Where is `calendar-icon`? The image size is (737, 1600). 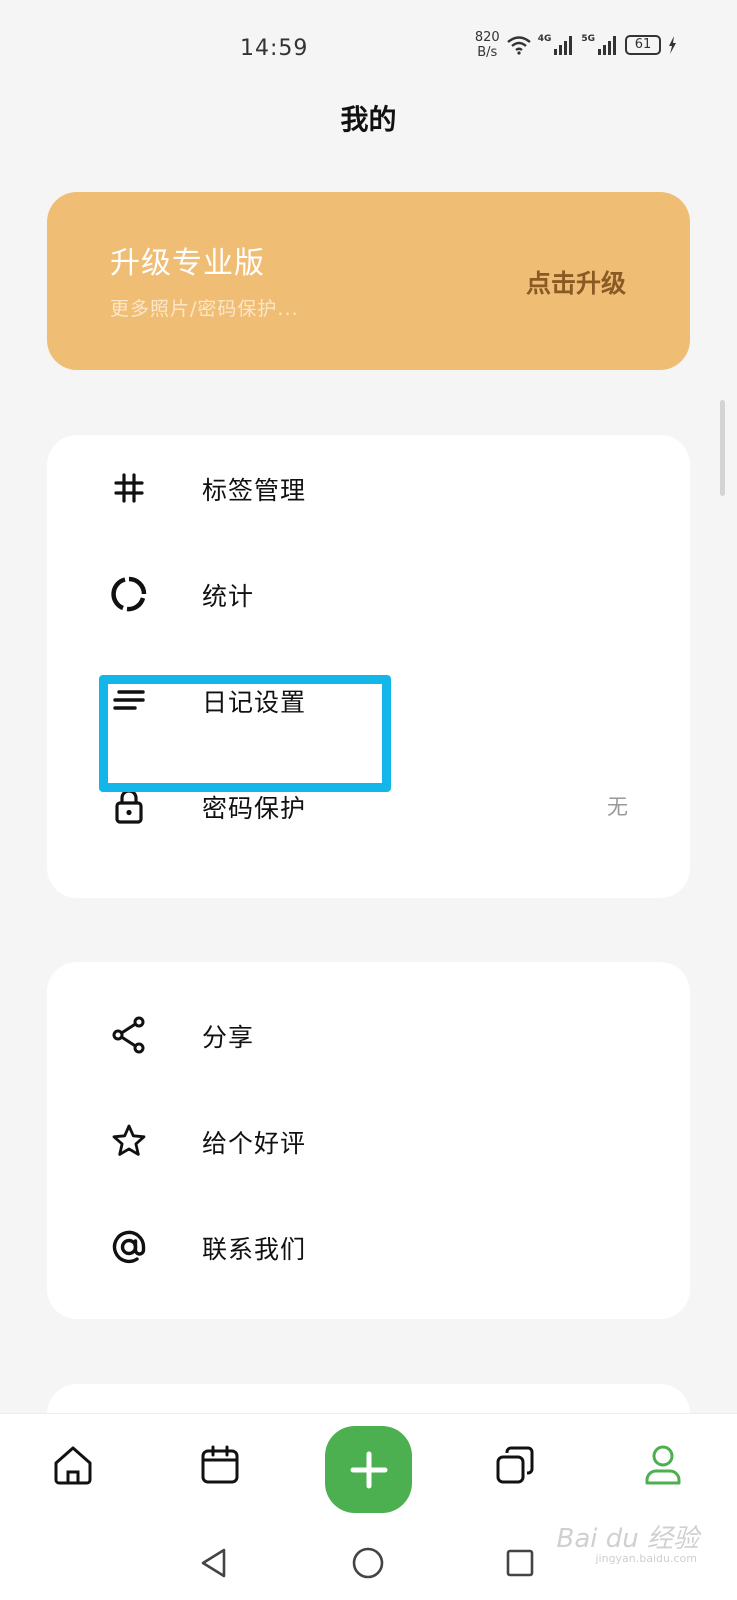
calendar-icon is located at coordinates (220, 1464).